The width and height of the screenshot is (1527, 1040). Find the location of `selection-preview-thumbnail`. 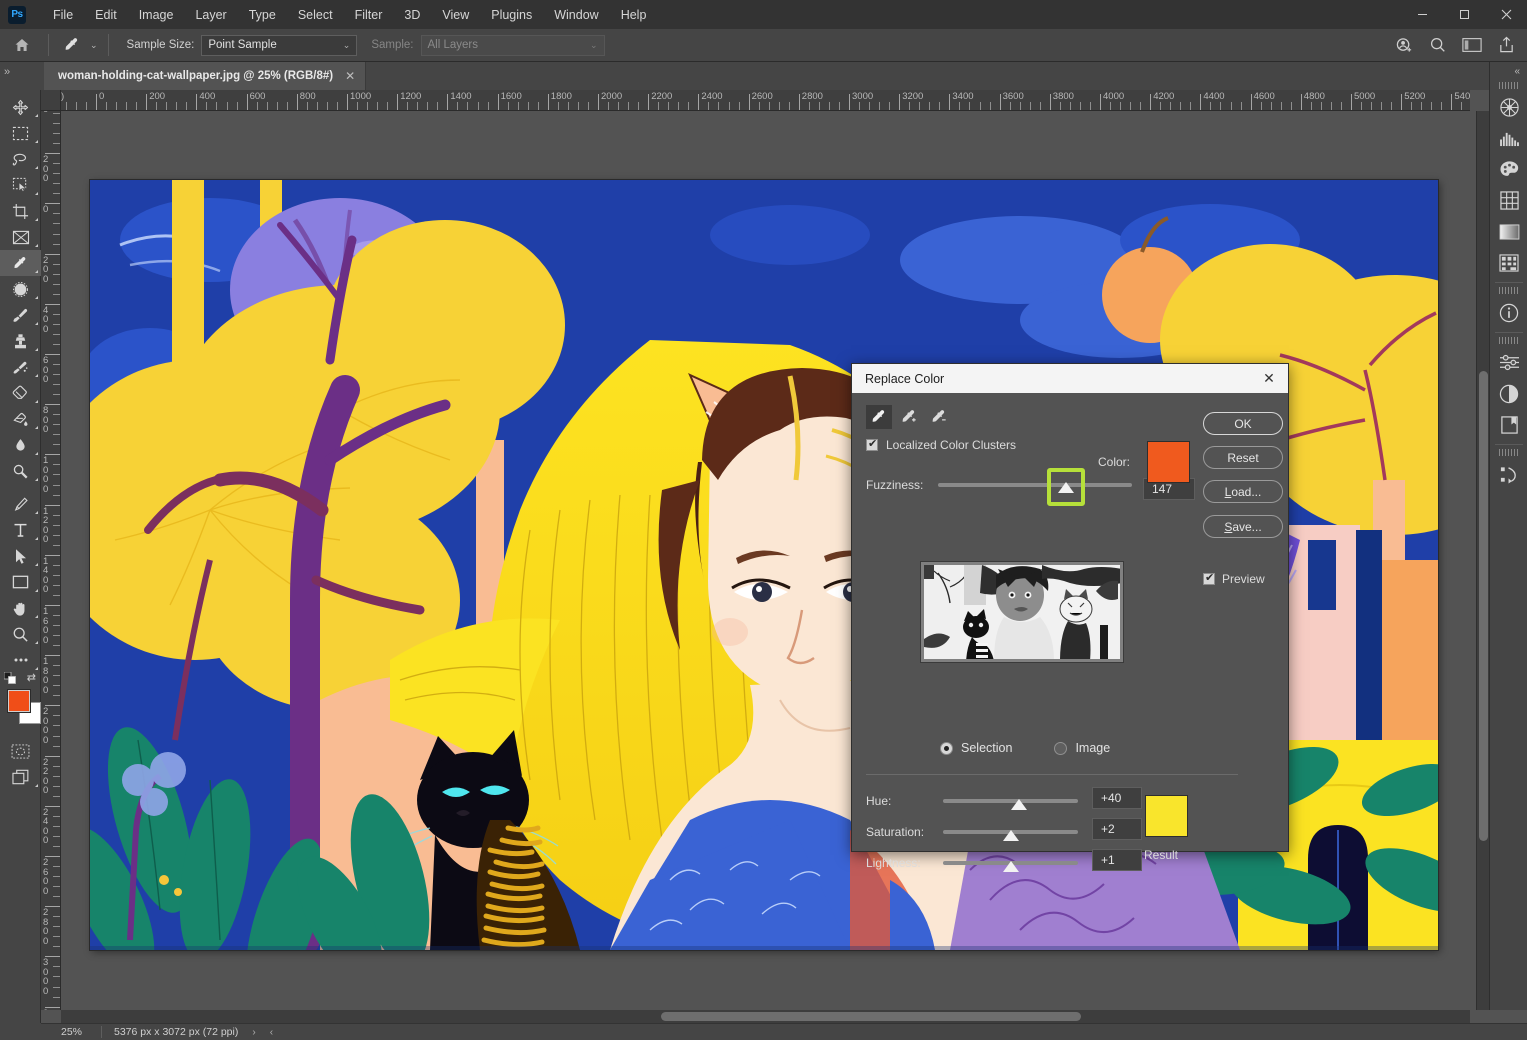

selection-preview-thumbnail is located at coordinates (1022, 612).